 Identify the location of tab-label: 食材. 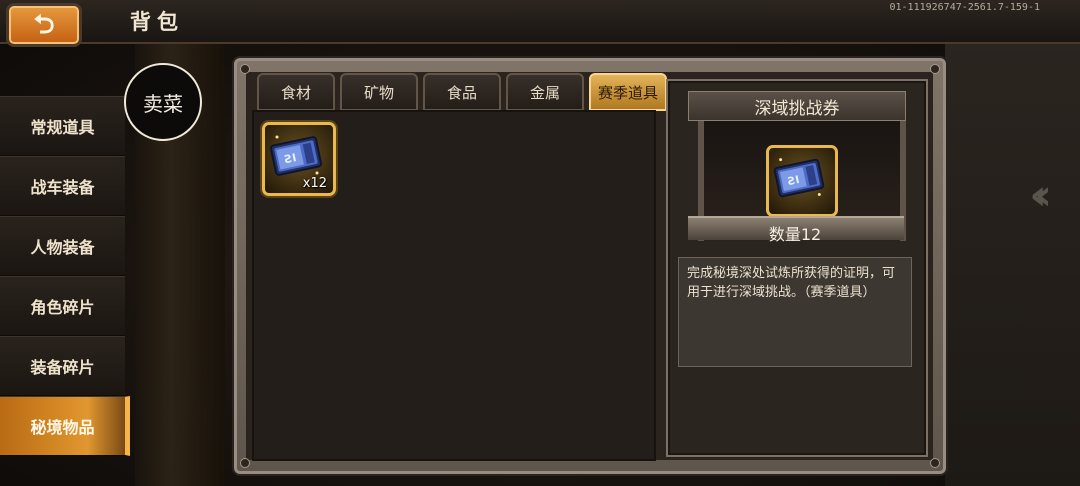
(295, 92).